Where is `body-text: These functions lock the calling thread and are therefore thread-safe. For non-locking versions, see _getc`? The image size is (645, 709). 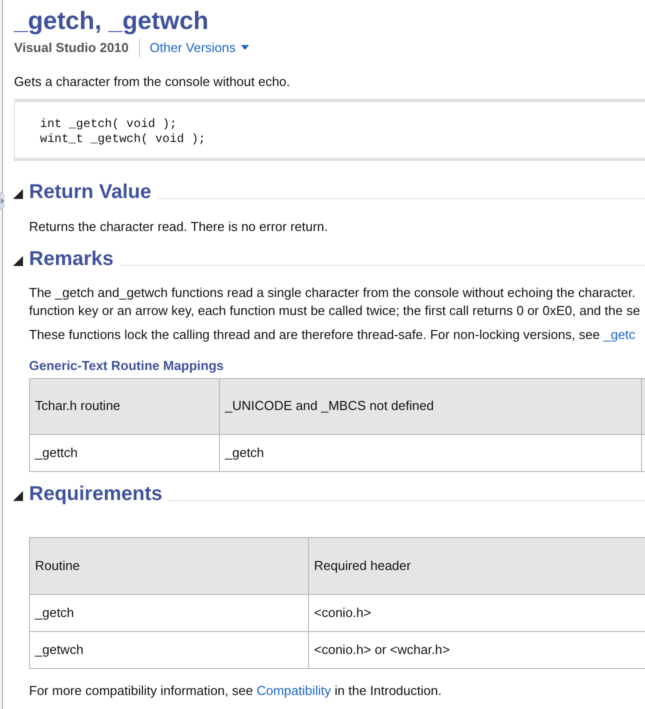 body-text: These functions lock the calling thread and are therefore thread-safe. For non-locking versions, see _getc is located at coordinates (332, 335).